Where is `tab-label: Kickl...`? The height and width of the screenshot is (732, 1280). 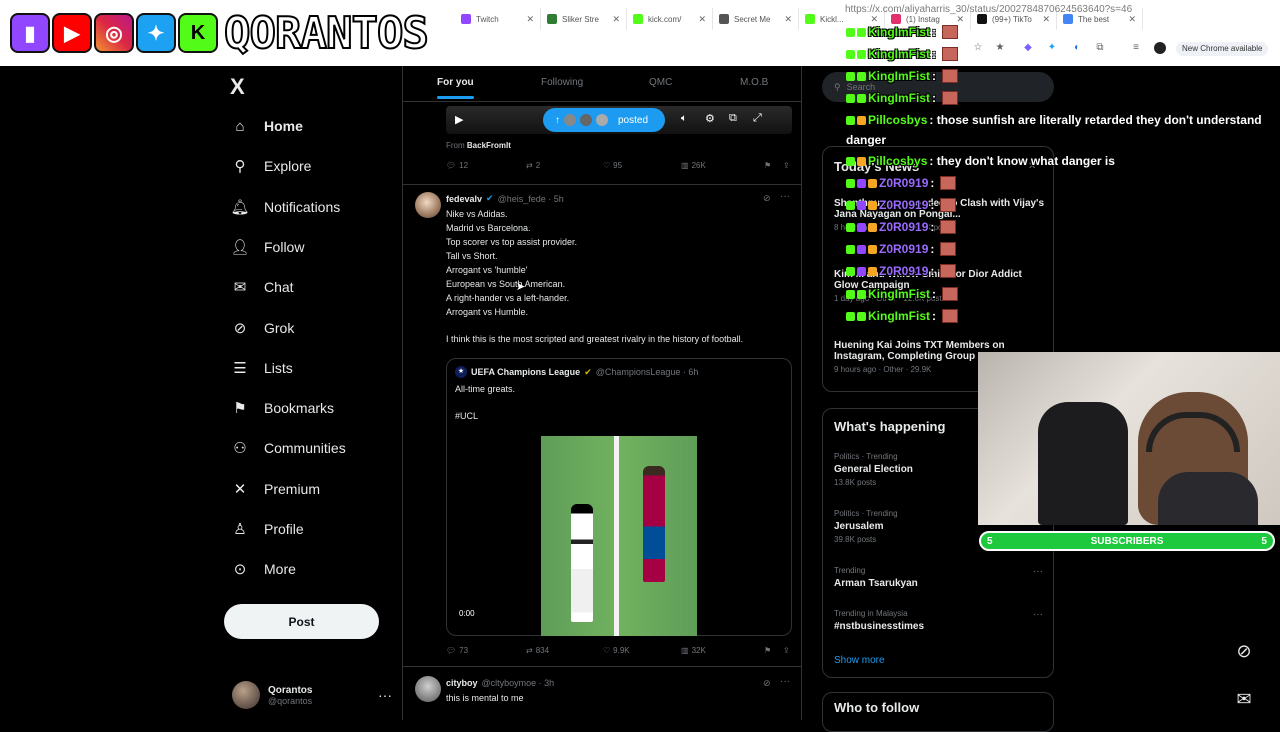
tab-label: Kickl... is located at coordinates (832, 19).